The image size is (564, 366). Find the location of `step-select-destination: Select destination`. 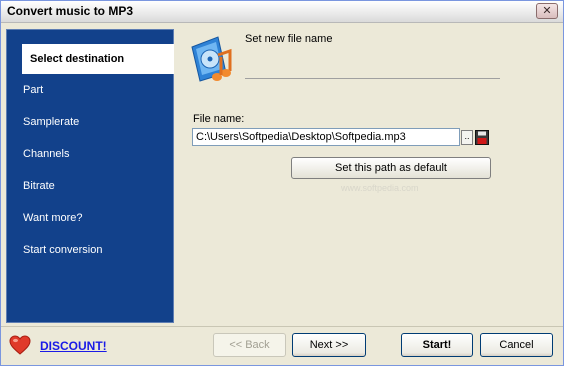

step-select-destination: Select destination is located at coordinates (98, 59).